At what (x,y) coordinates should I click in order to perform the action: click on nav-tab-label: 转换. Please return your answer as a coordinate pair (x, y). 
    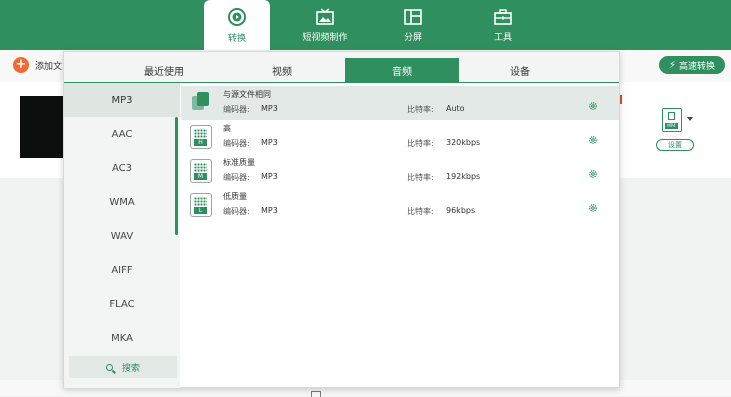
    Looking at the image, I should click on (236, 38).